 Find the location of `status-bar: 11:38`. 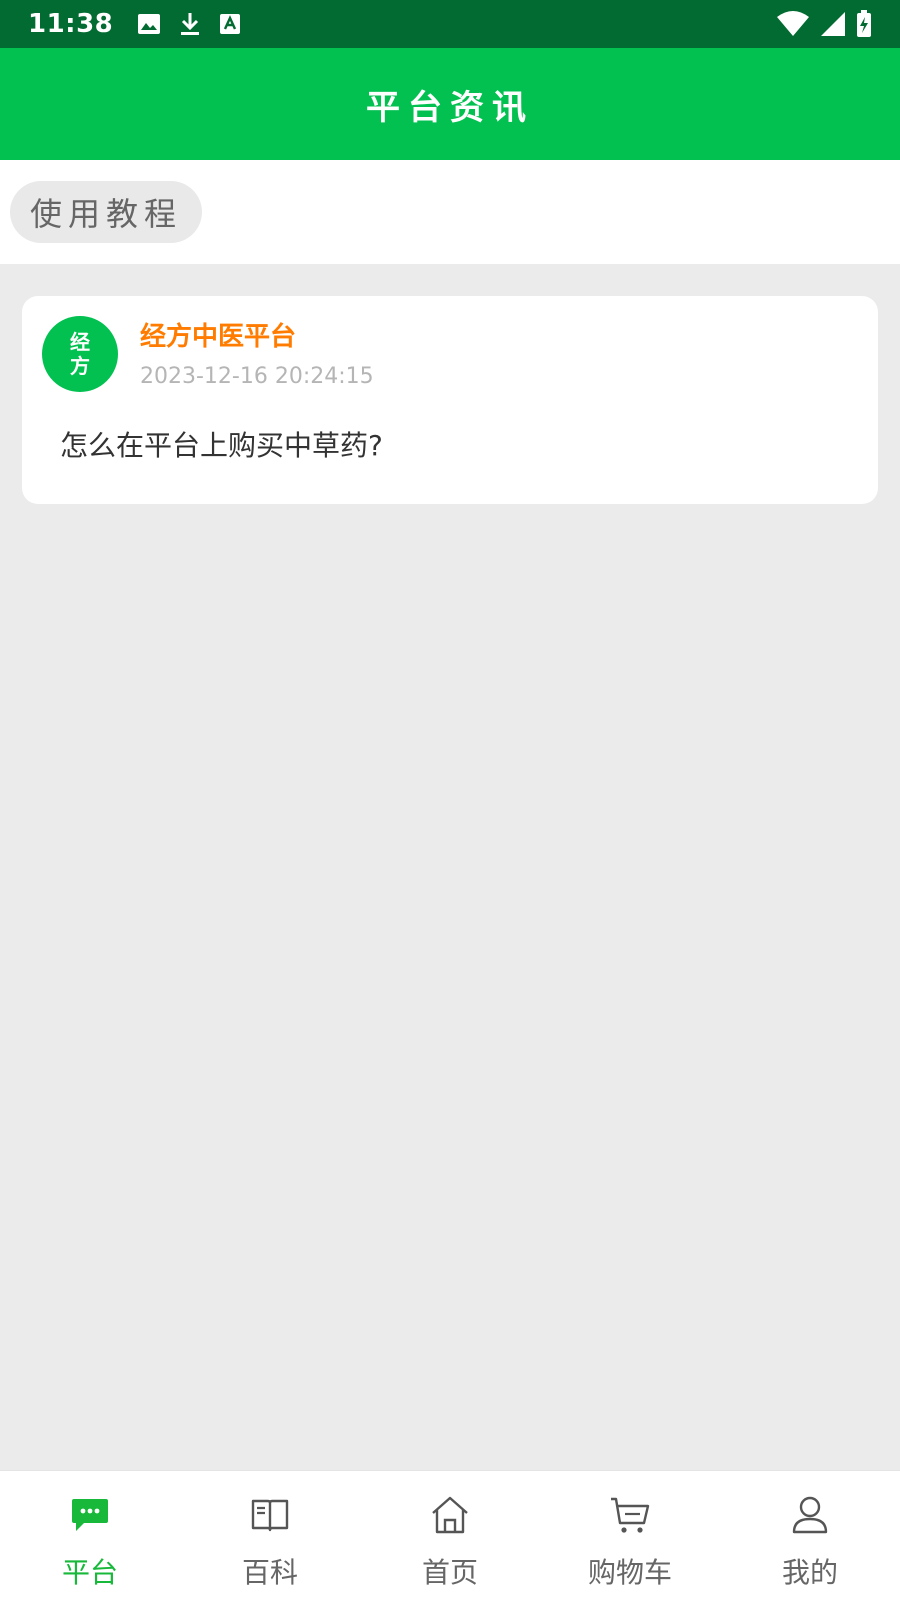

status-bar: 11:38 is located at coordinates (450, 24).